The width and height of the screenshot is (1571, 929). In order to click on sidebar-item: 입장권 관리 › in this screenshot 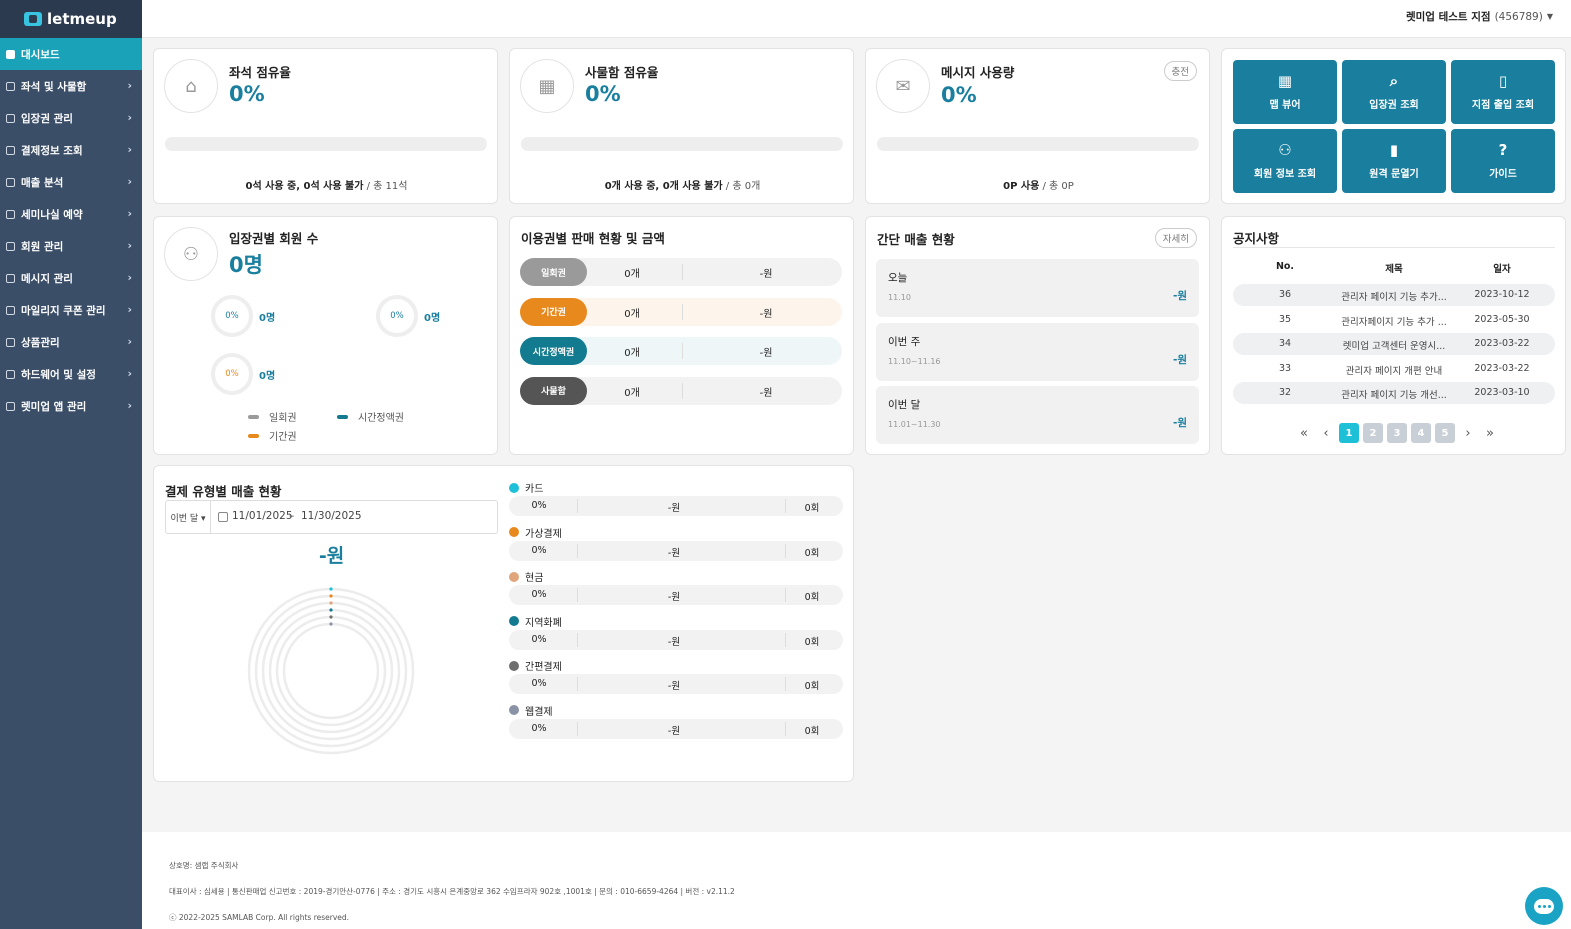, I will do `click(71, 118)`.